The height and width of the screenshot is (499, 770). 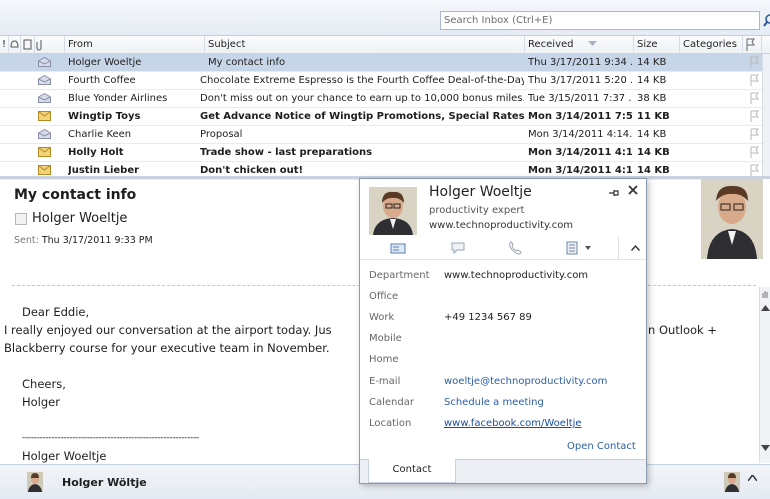 What do you see at coordinates (104, 116) in the screenshot?
I see `message-from: Wingtip Toys` at bounding box center [104, 116].